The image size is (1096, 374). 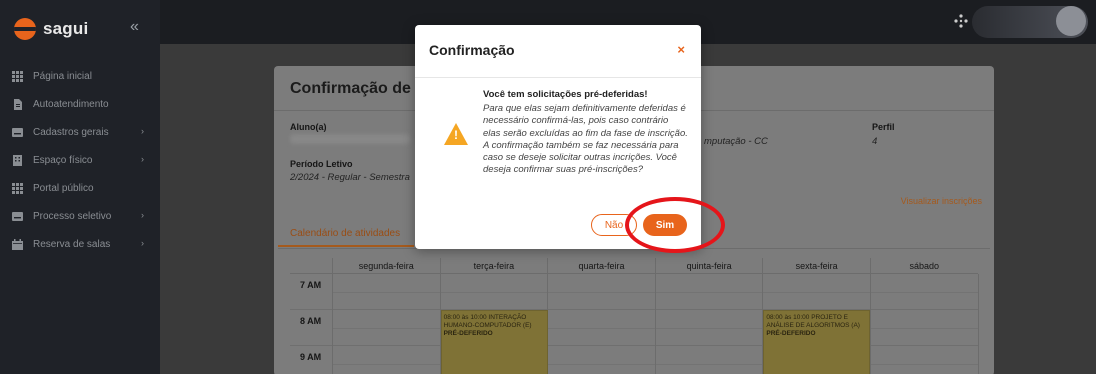 What do you see at coordinates (346, 246) in the screenshot?
I see `tab-indicator` at bounding box center [346, 246].